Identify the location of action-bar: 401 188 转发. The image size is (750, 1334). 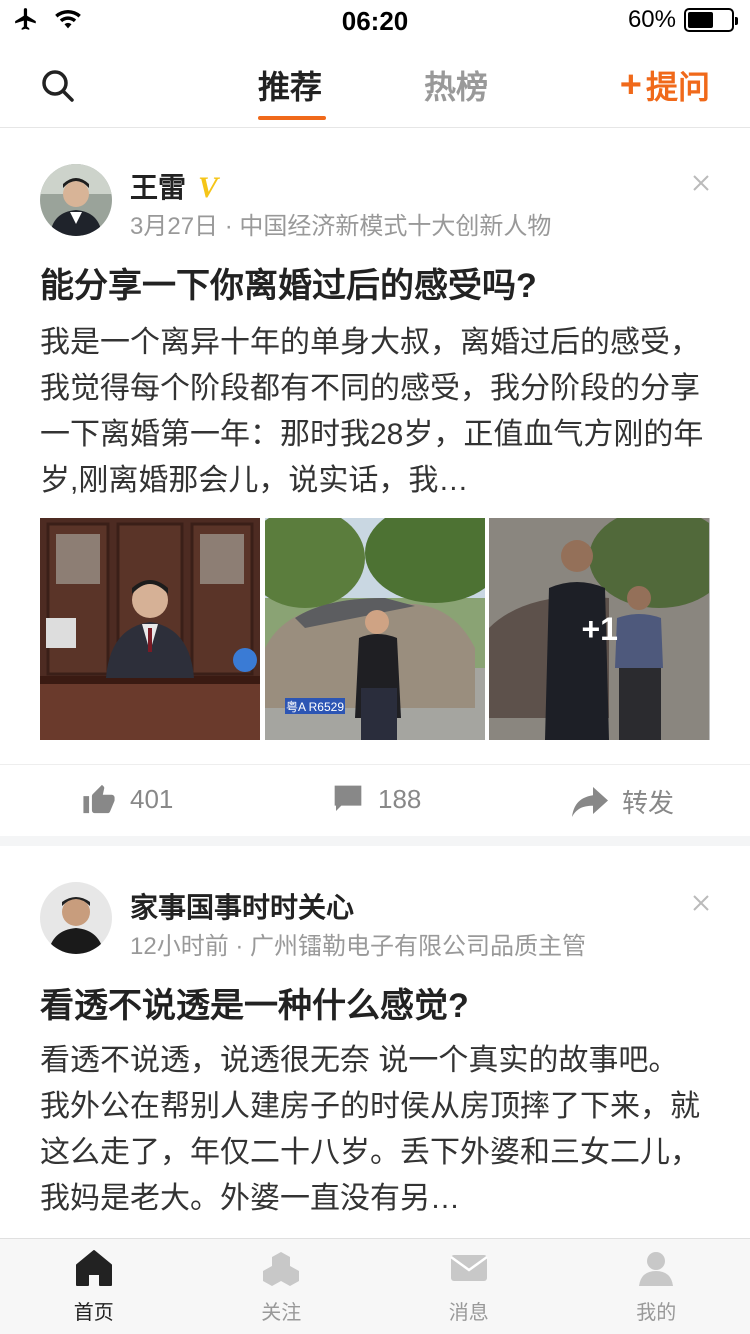
(375, 800).